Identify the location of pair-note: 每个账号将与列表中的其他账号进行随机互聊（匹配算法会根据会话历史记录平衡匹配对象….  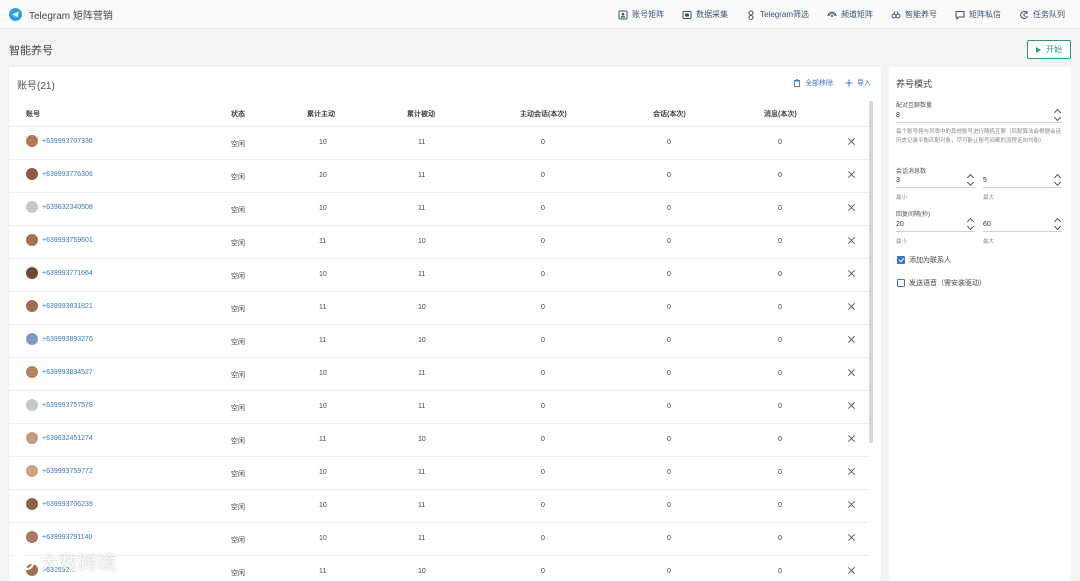
(979, 136).